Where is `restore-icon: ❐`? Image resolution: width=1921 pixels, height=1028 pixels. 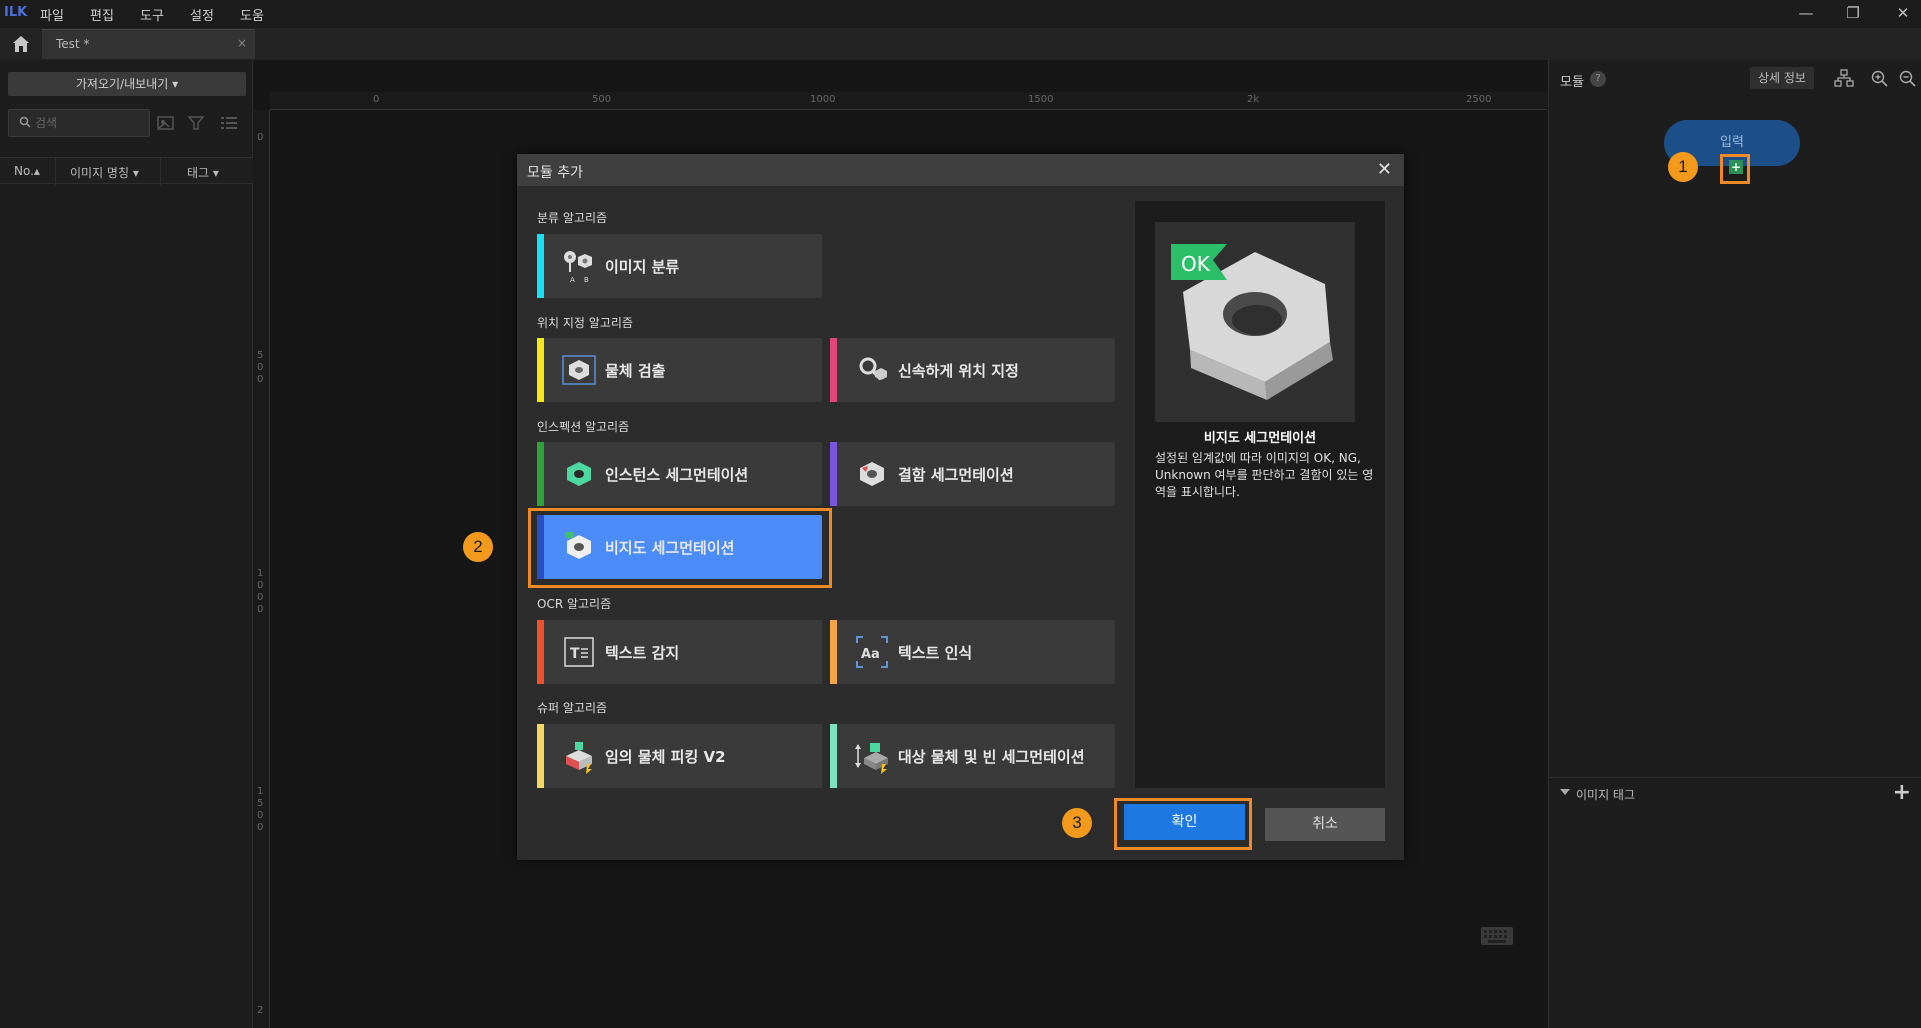
restore-icon: ❐ is located at coordinates (1853, 13).